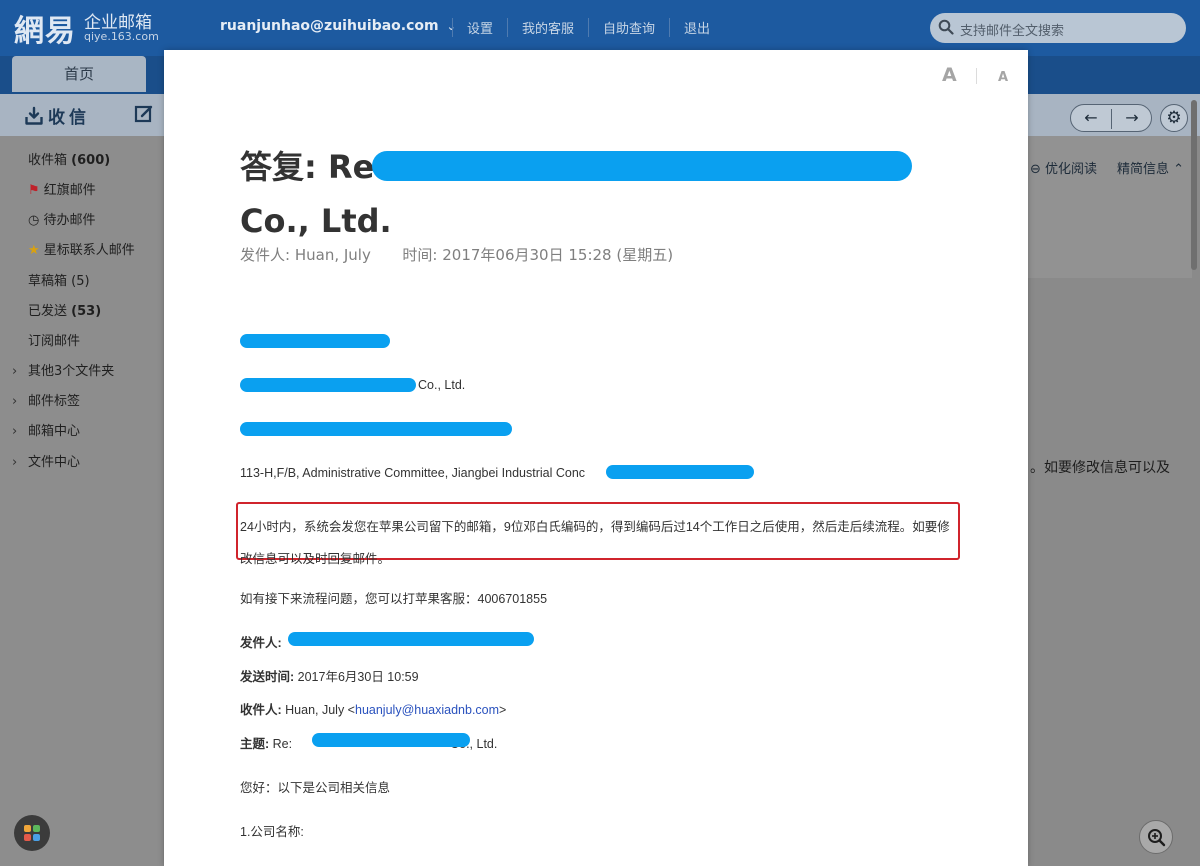 The width and height of the screenshot is (1200, 866). What do you see at coordinates (69, 118) in the screenshot?
I see `receive-label: 收信` at bounding box center [69, 118].